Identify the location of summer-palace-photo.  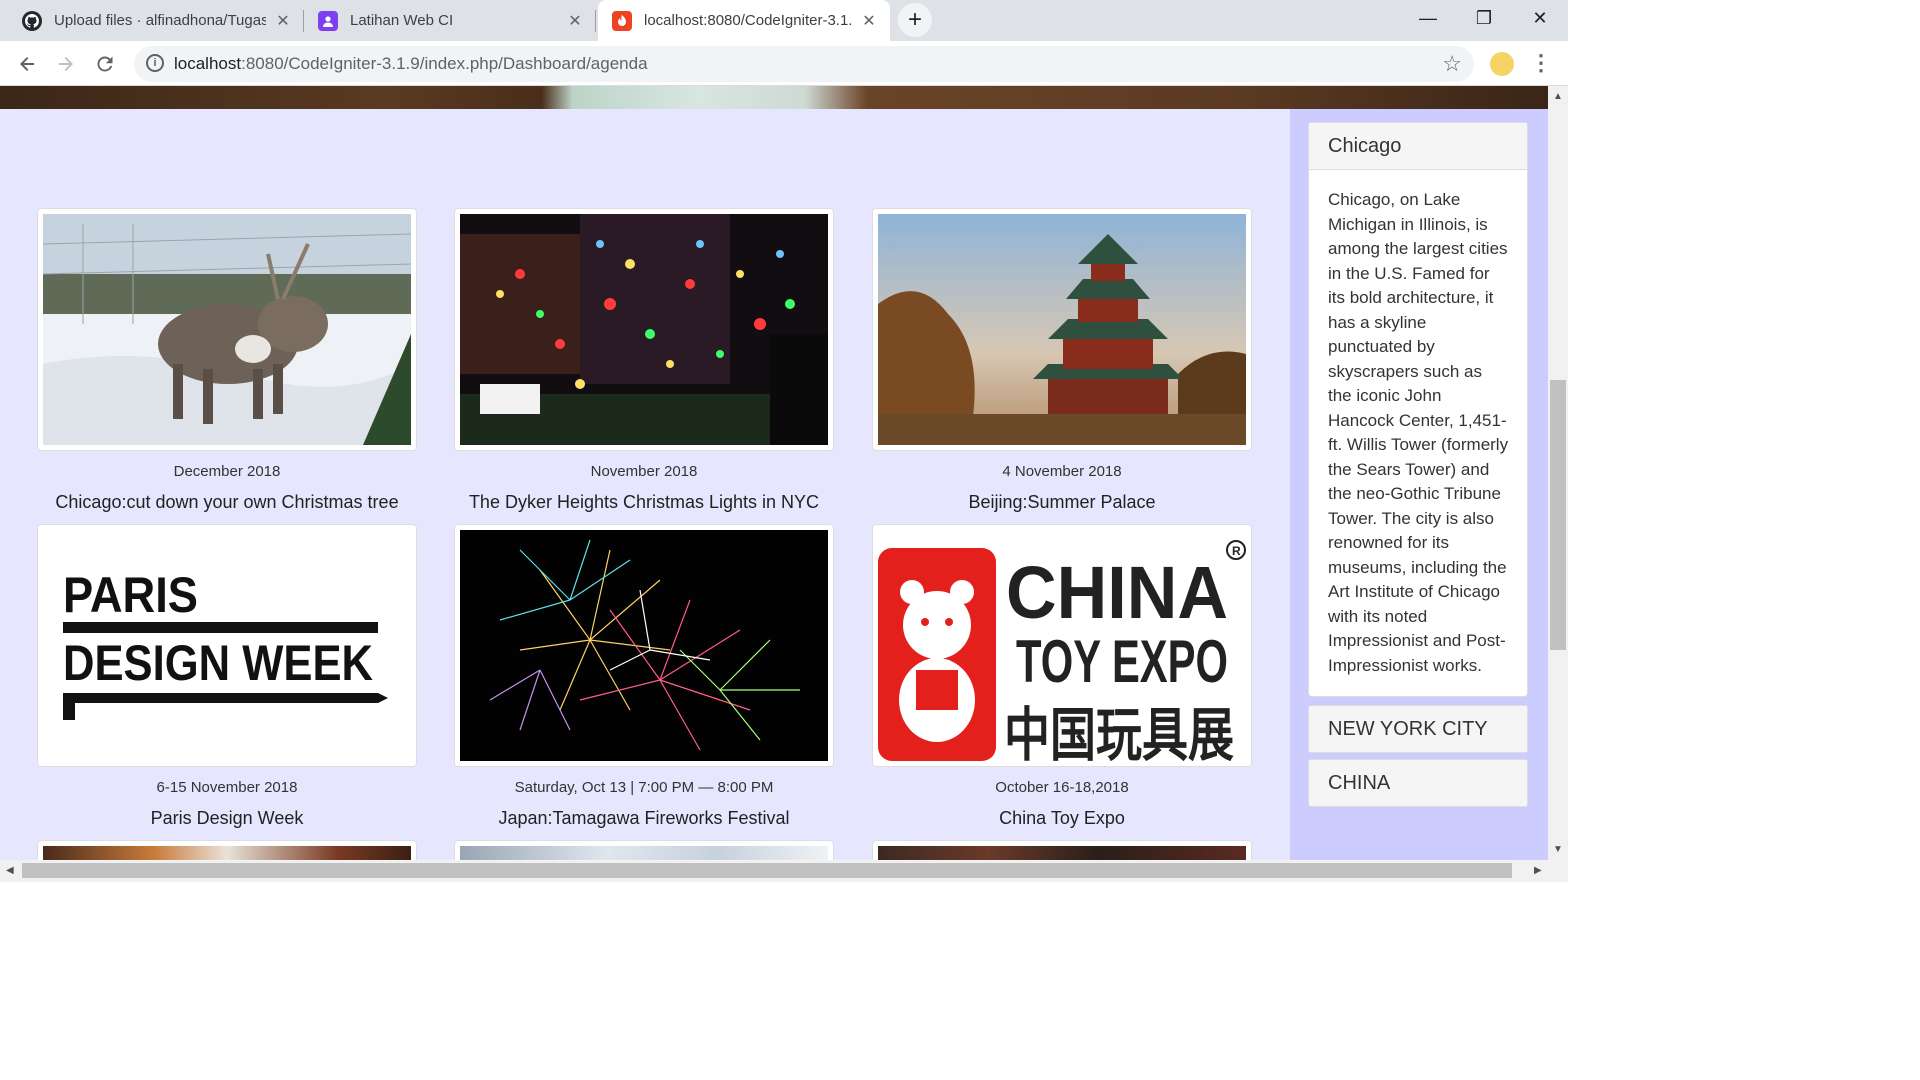
(1062, 329).